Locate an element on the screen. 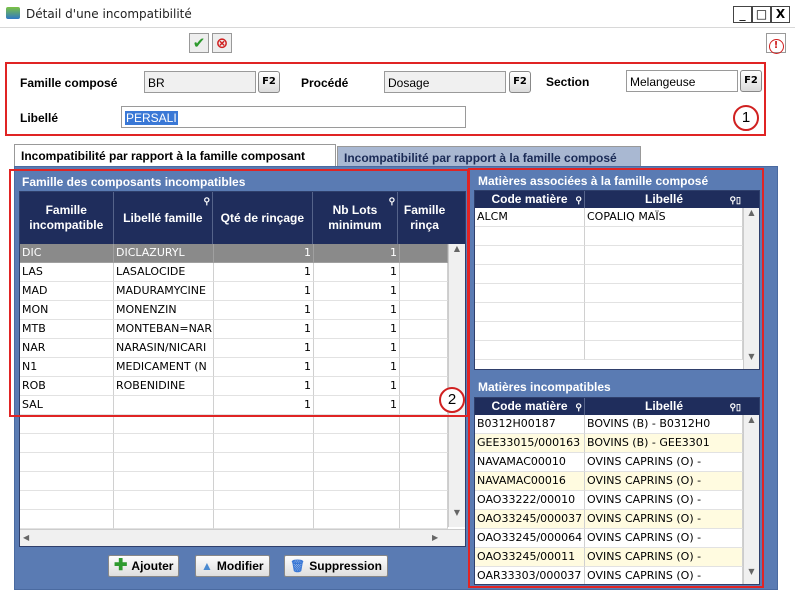  edit-button-label: Modifier is located at coordinates (240, 566).